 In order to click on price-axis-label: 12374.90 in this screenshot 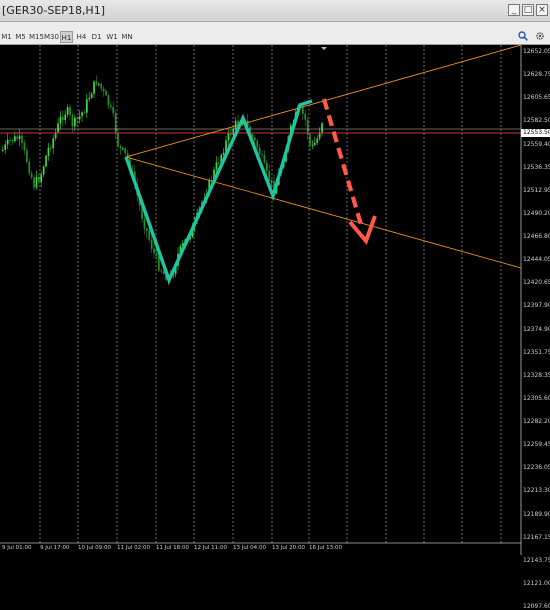, I will do `click(536, 329)`.